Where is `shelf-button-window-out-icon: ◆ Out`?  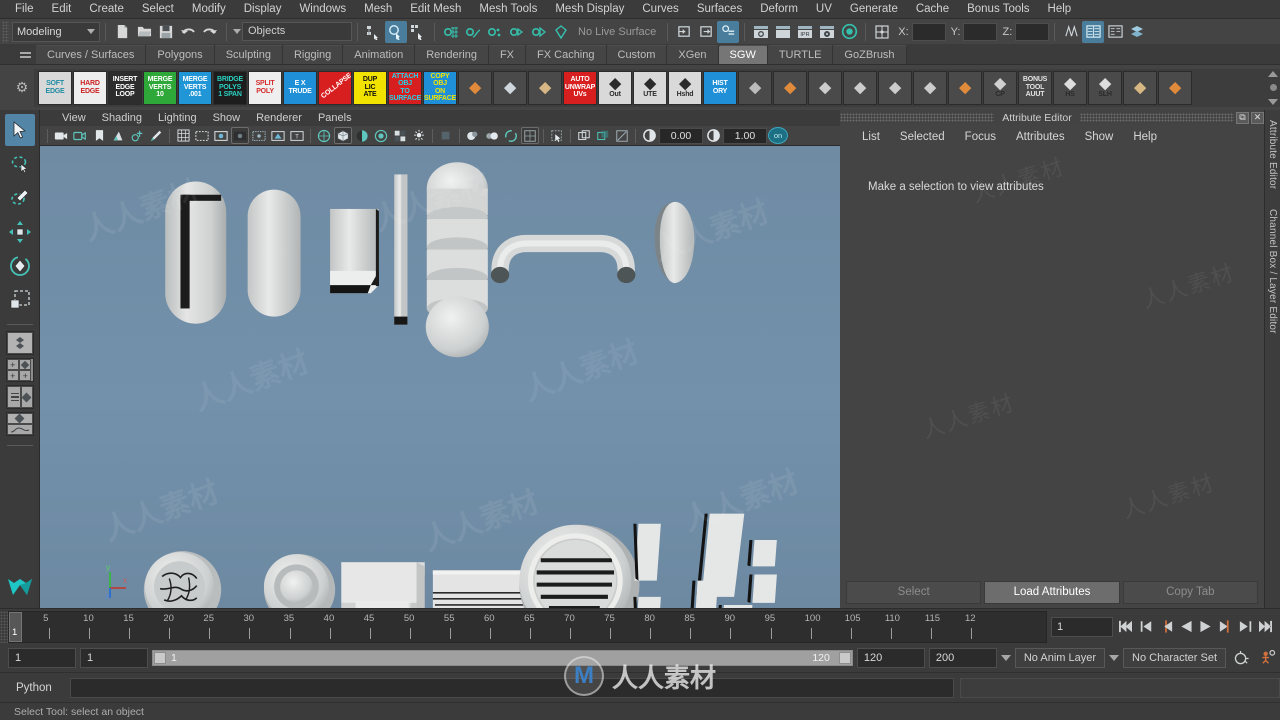 shelf-button-window-out-icon: ◆ Out is located at coordinates (615, 87).